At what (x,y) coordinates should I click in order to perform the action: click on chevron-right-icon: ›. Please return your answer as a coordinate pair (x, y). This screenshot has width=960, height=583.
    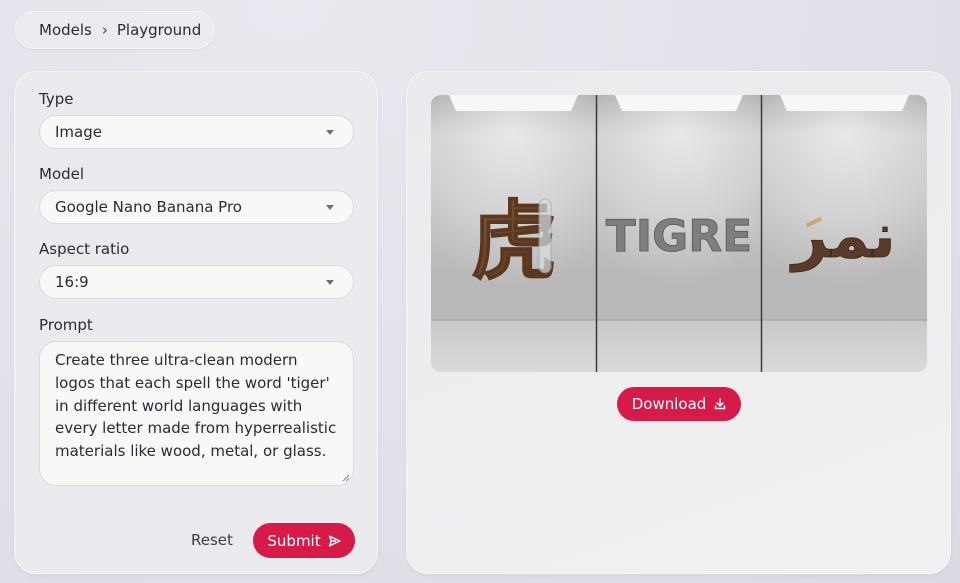
    Looking at the image, I should click on (104, 30).